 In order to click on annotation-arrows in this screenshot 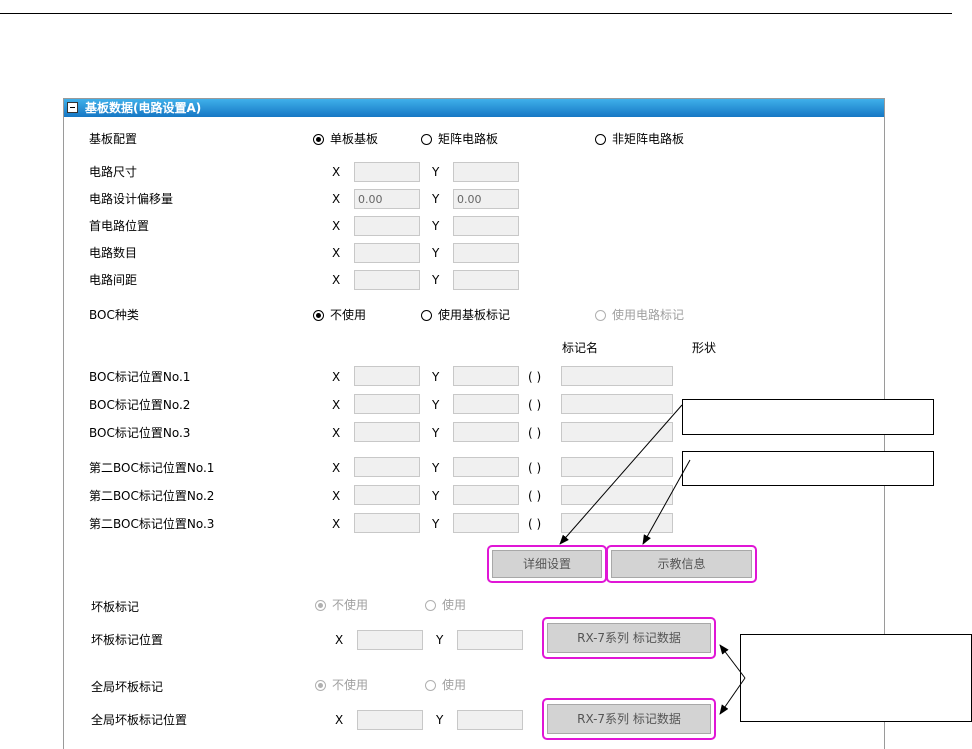, I will do `click(652, 559)`.